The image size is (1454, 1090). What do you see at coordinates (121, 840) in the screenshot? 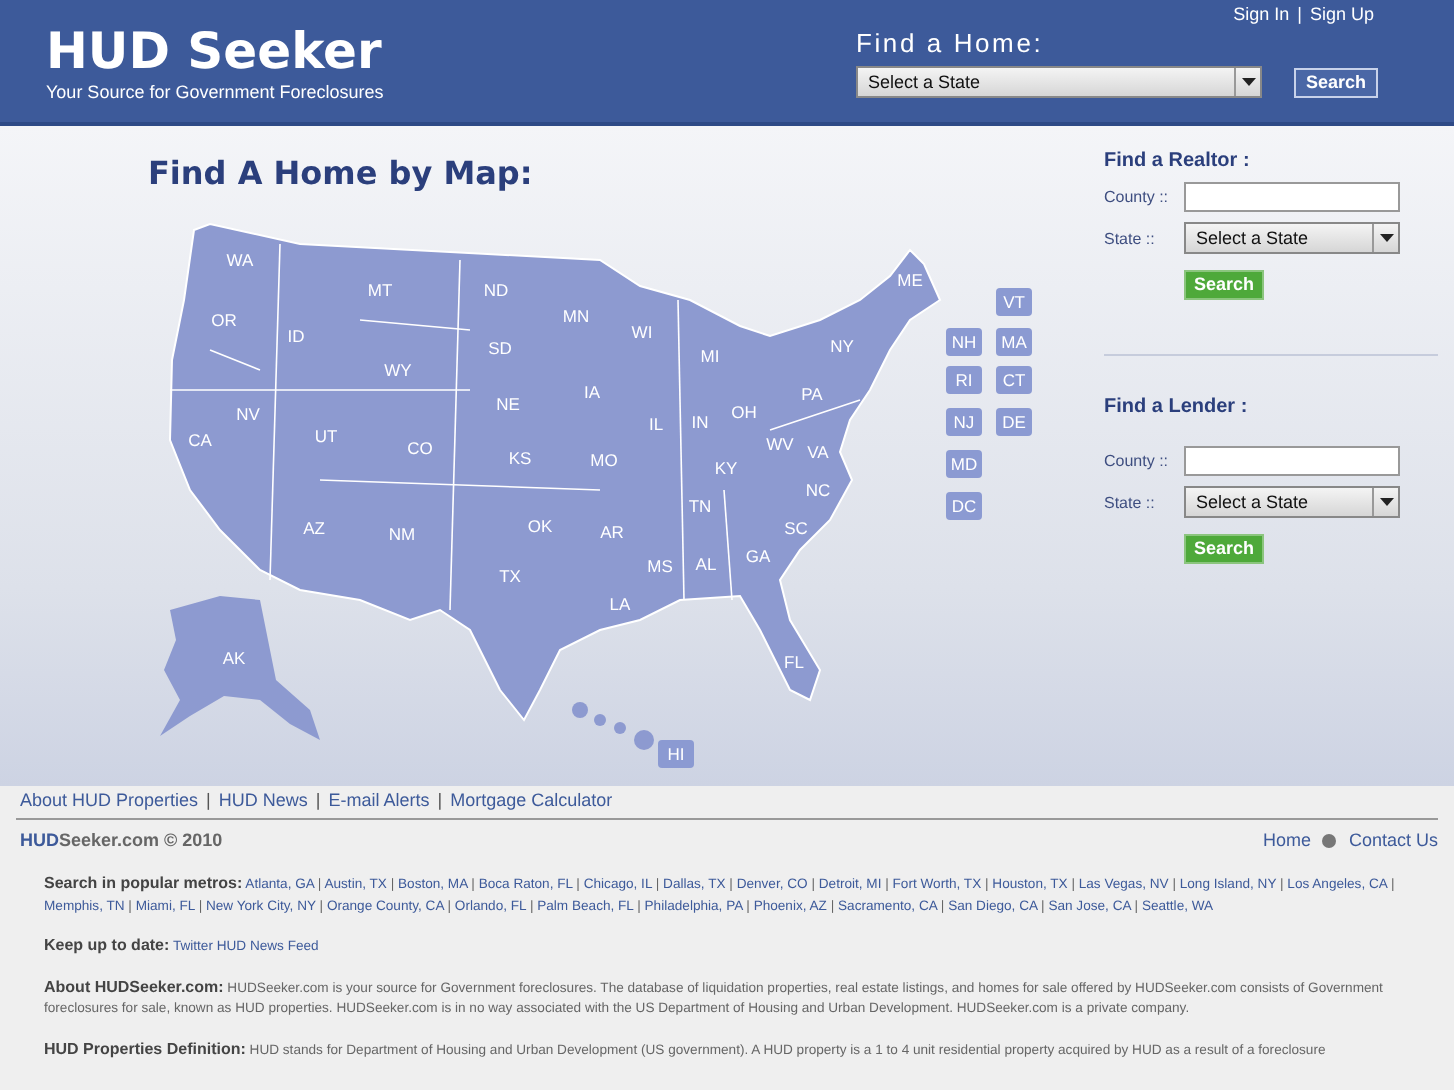
I see `copyright: HUDSeeker.com © 2010` at bounding box center [121, 840].